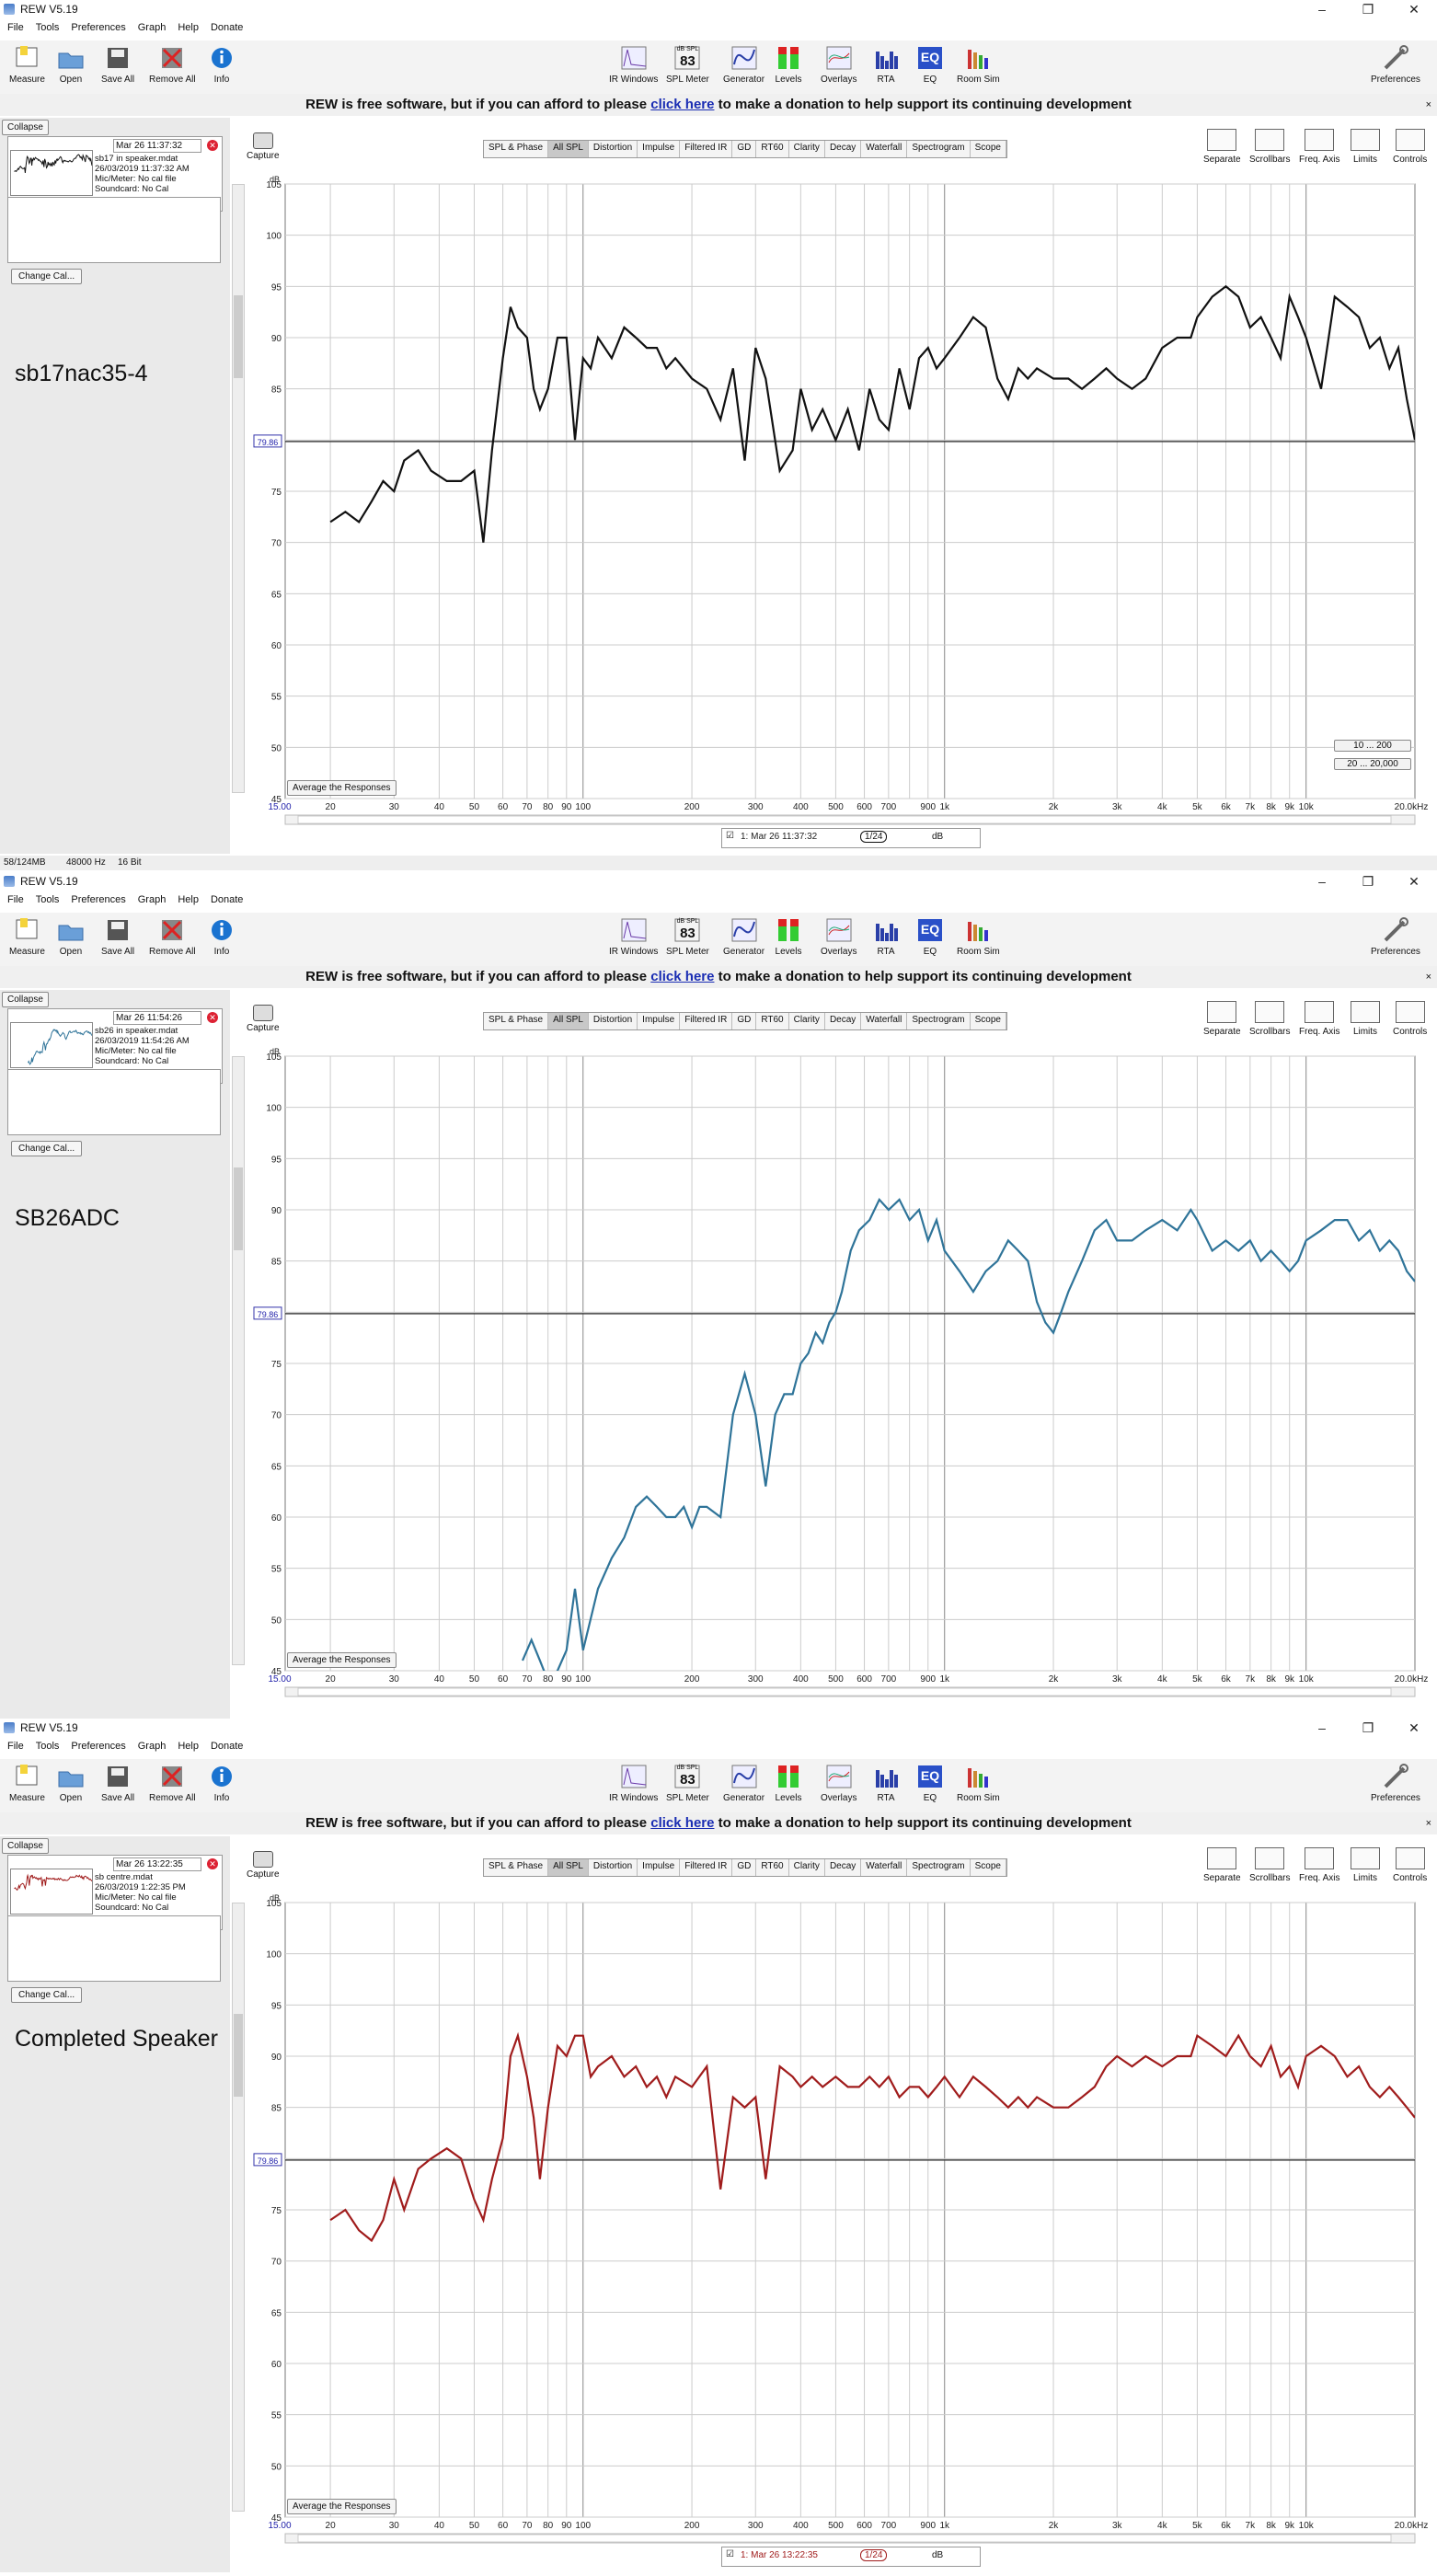 The width and height of the screenshot is (1437, 2576). I want to click on y-tick-label: 50, so click(276, 748).